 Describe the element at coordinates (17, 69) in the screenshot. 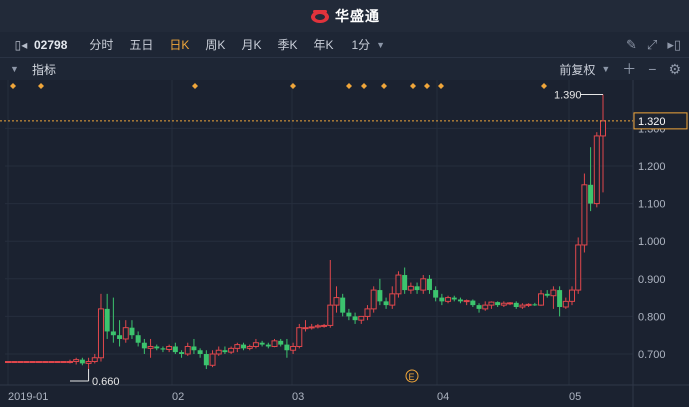

I see `caret-down-icon: ▼` at that location.